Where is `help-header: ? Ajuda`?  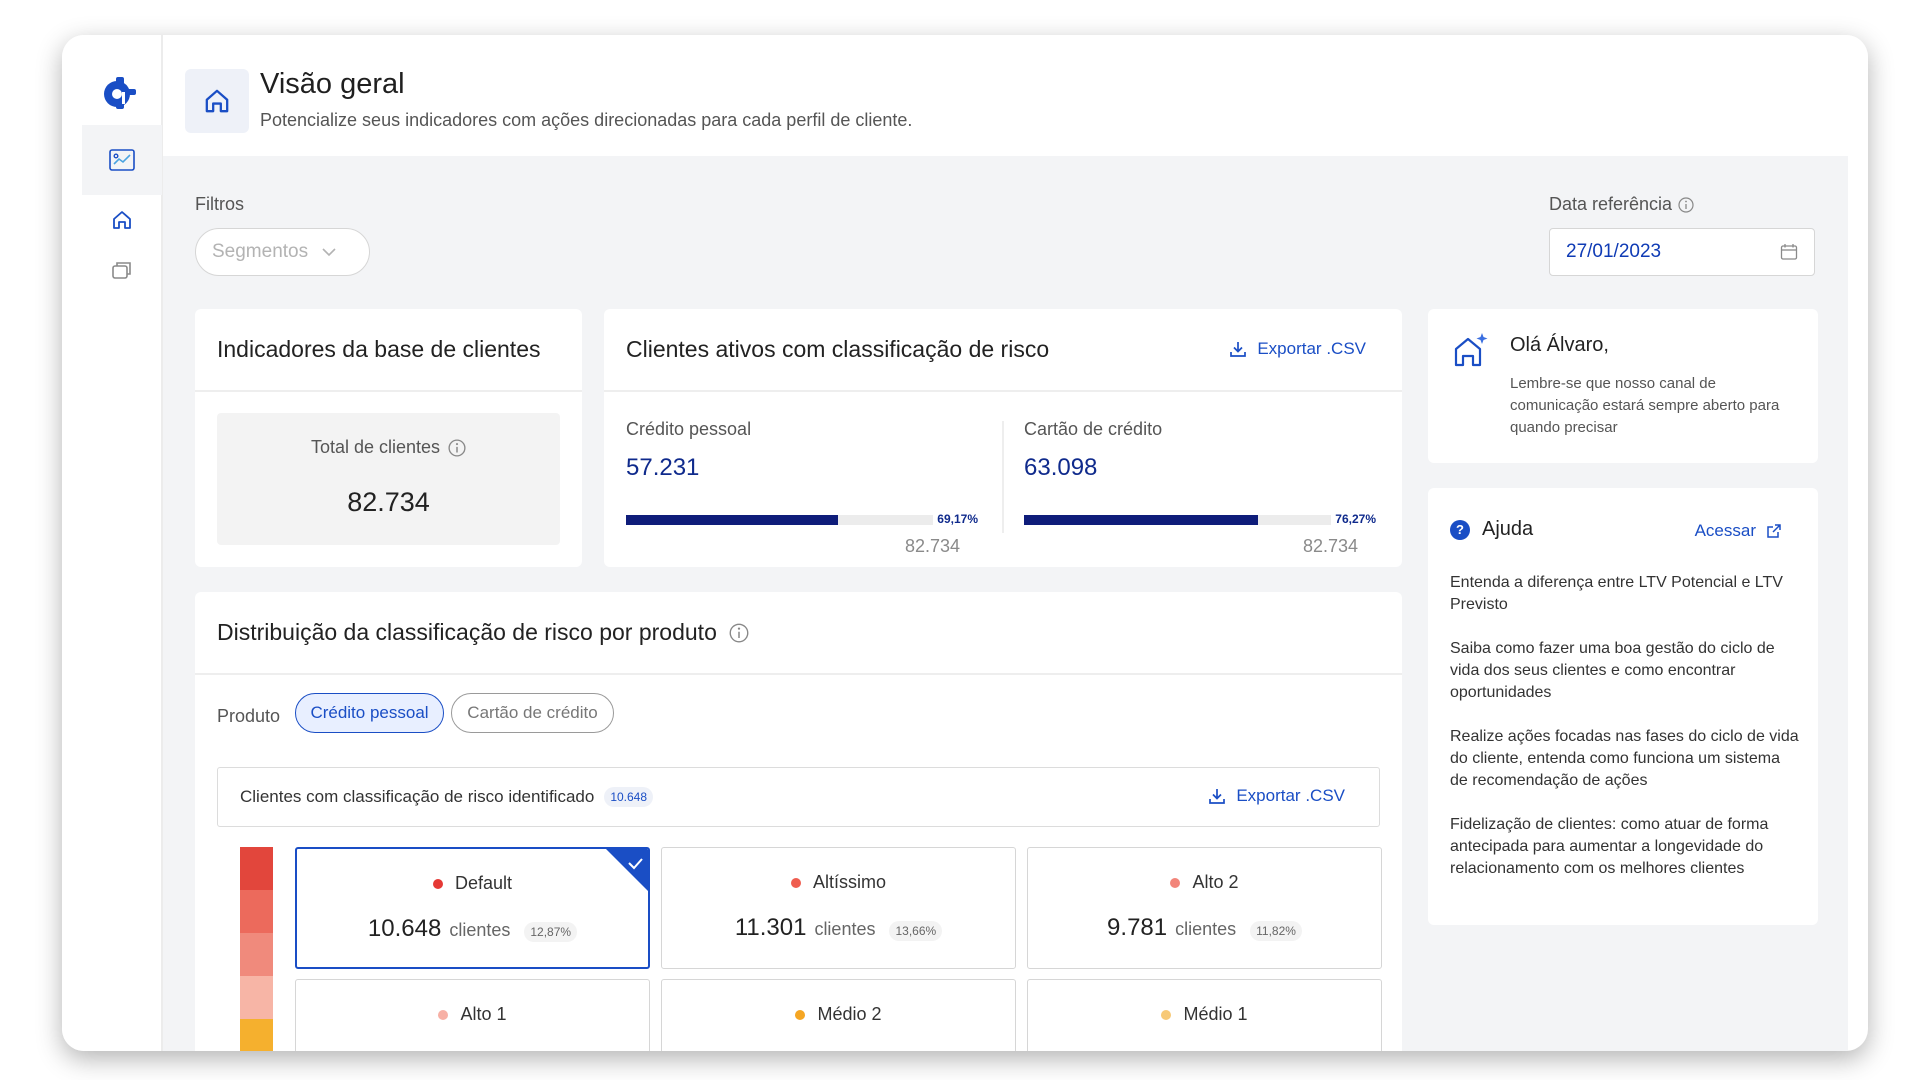
help-header: ? Ajuda is located at coordinates (1491, 529).